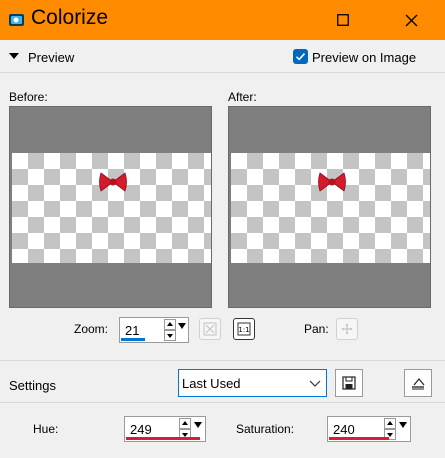  I want to click on saturation-value: 240, so click(344, 429).